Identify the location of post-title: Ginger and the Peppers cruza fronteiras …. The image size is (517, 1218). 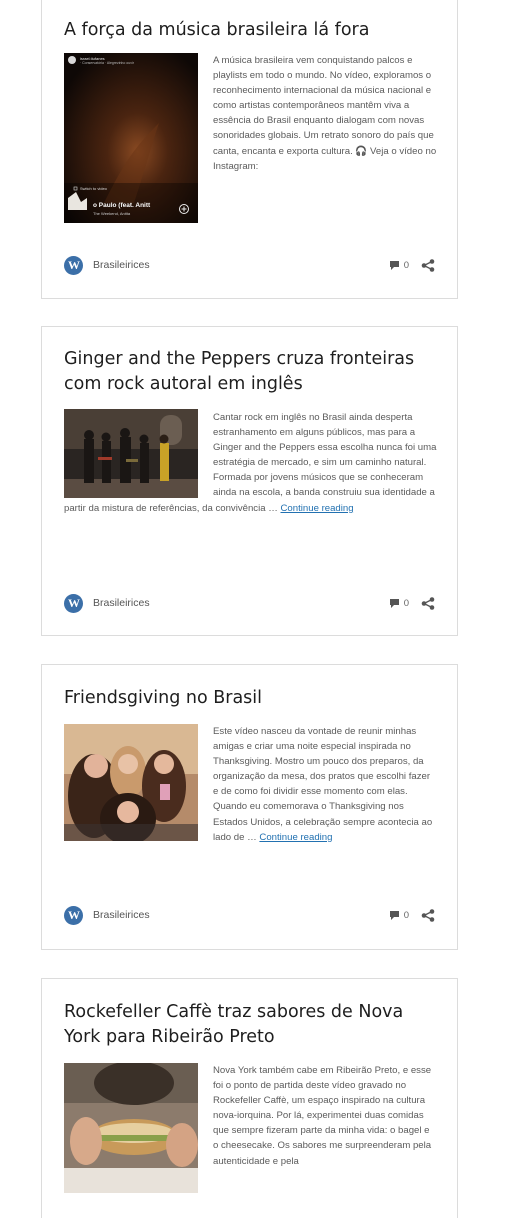
(252, 372).